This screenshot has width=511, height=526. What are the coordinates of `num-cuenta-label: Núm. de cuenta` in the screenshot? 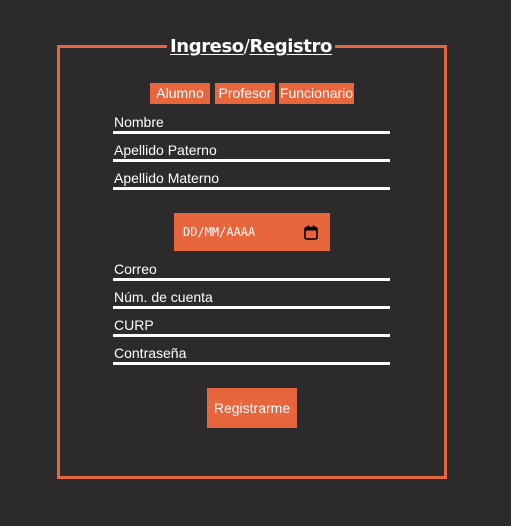 It's located at (163, 297).